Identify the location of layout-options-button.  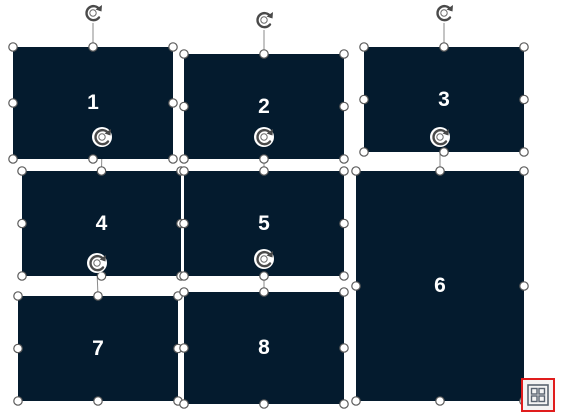
(538, 395).